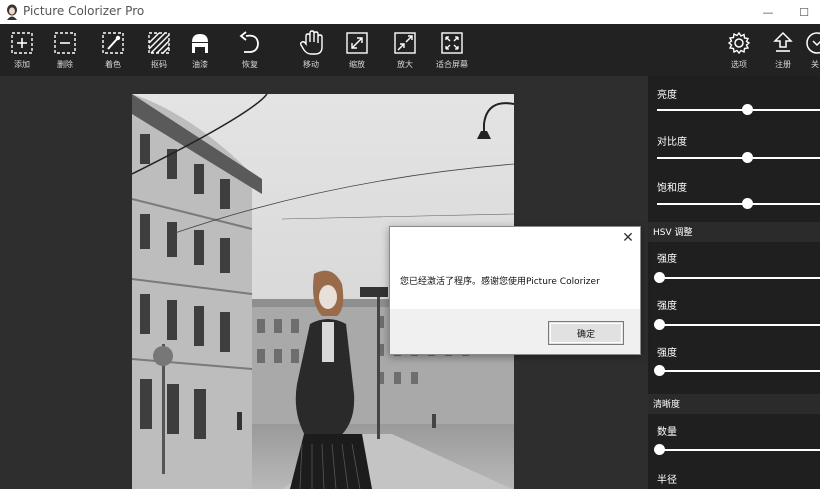 Image resolution: width=820 pixels, height=489 pixels. I want to click on hsv-intensity-1-label: 强度, so click(667, 259).